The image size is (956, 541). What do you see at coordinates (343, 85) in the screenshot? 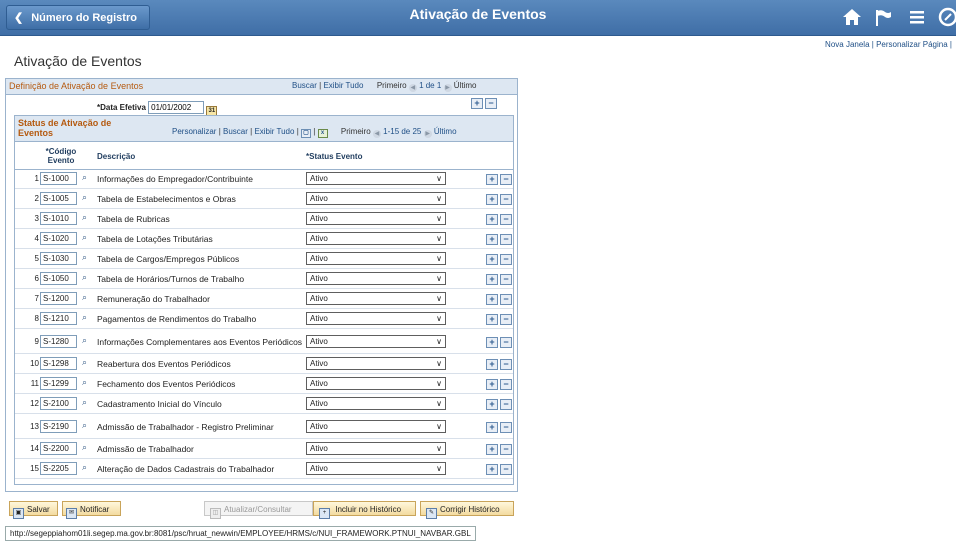
I see `definition-view-all-link: Exibir Tudo` at bounding box center [343, 85].